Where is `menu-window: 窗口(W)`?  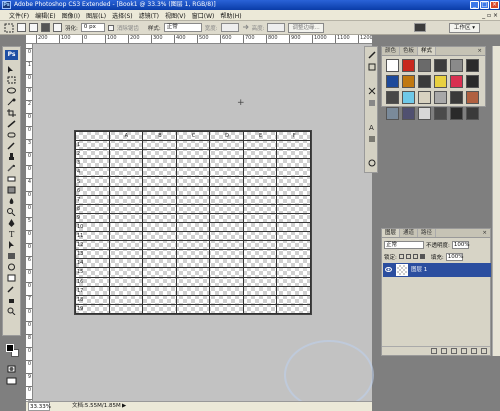 menu-window: 窗口(W) is located at coordinates (203, 15).